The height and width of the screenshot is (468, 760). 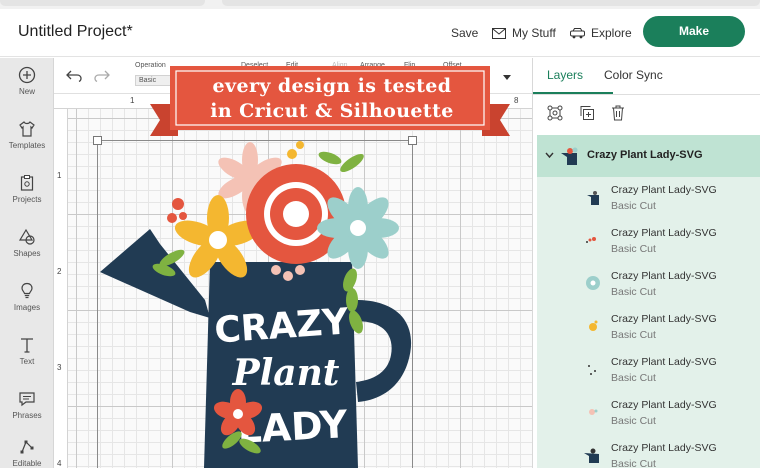 I want to click on dots-thumb-icon, so click(x=591, y=240).